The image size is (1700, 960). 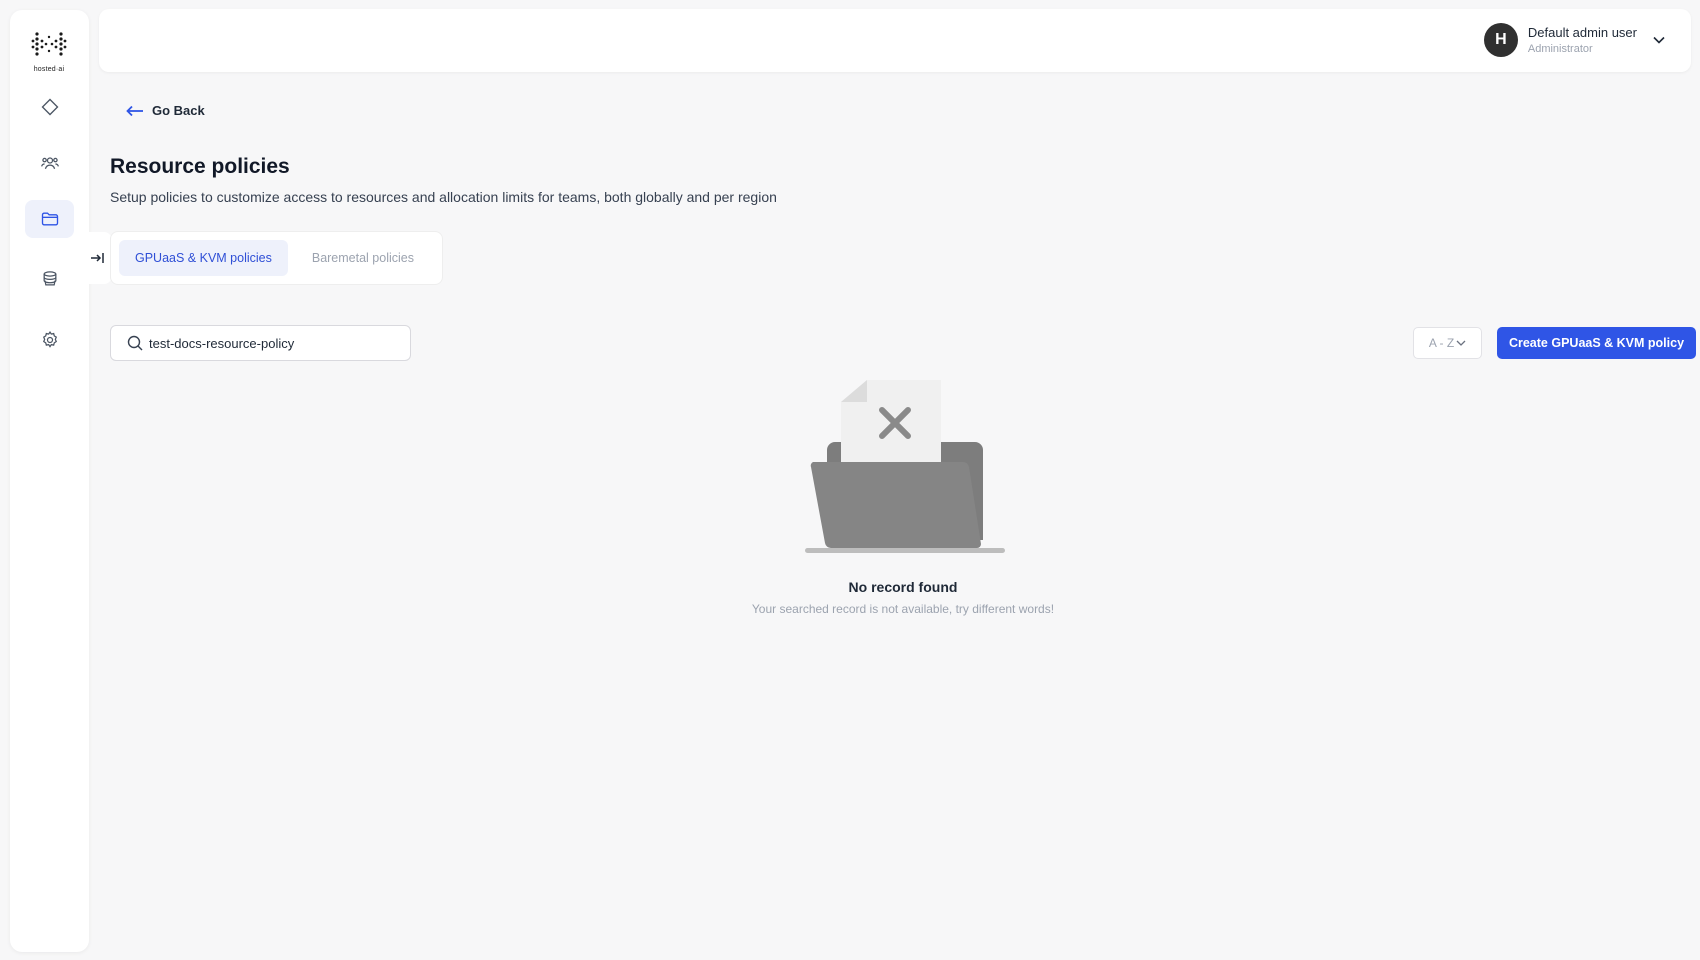 What do you see at coordinates (274, 343) in the screenshot?
I see `search-input` at bounding box center [274, 343].